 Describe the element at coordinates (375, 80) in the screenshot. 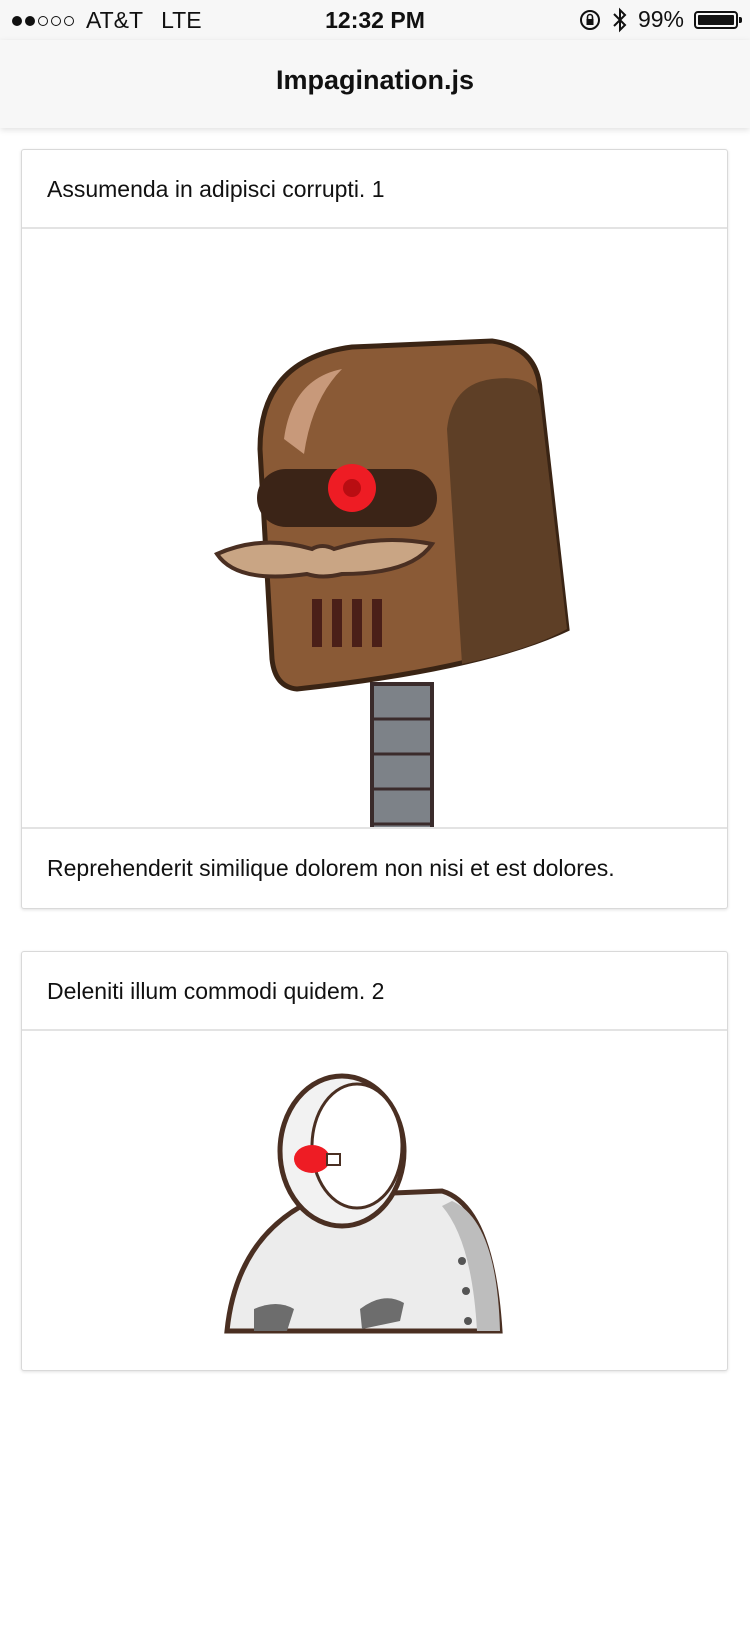

I see `page-title: Impagination.js` at that location.